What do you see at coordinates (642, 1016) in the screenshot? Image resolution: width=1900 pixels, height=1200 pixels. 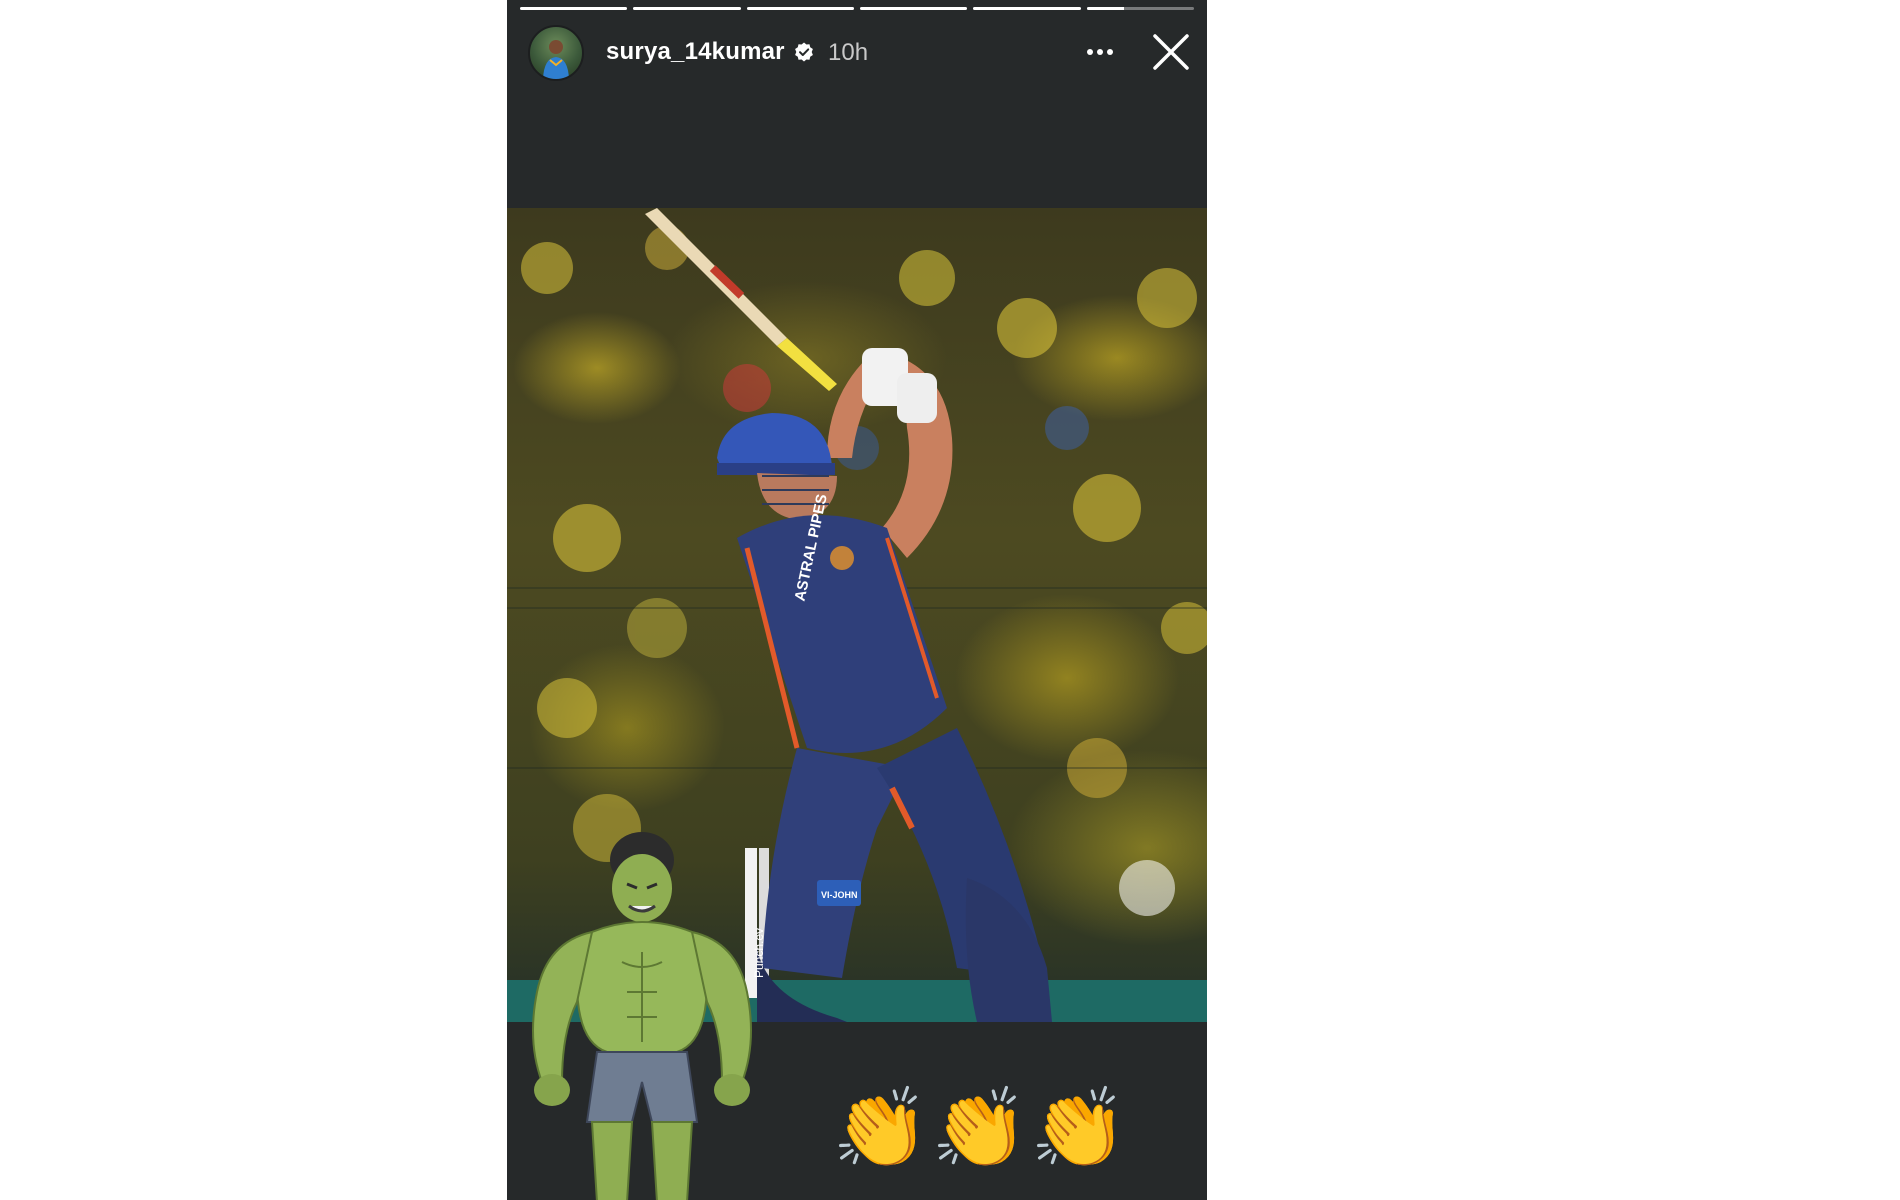 I see `hulk-sticker` at bounding box center [642, 1016].